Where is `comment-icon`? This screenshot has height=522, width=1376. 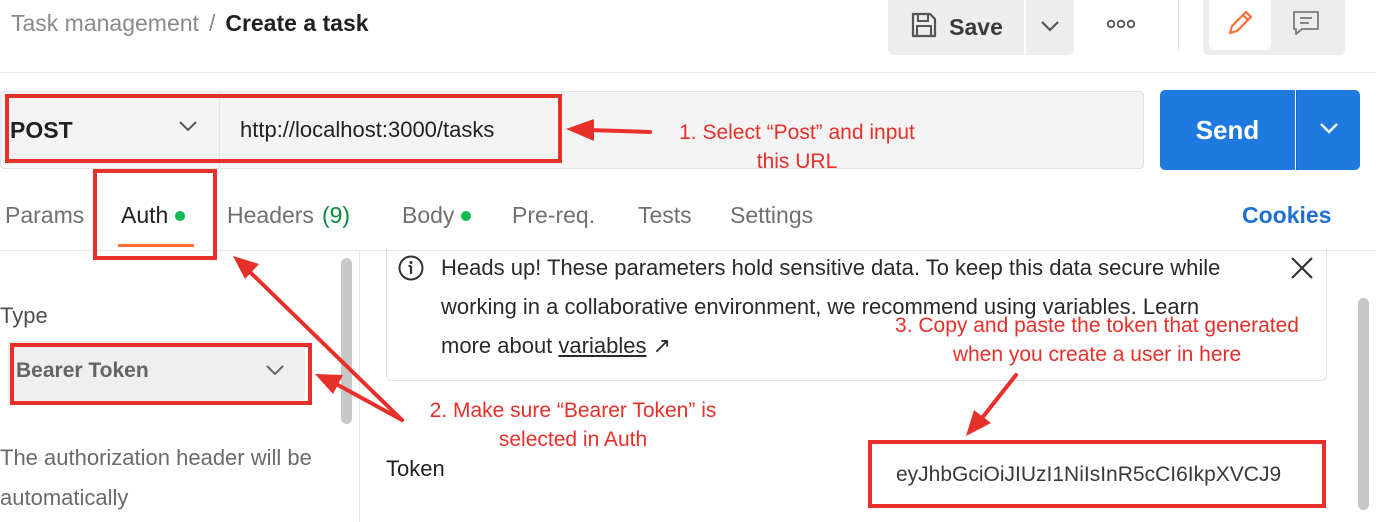 comment-icon is located at coordinates (1306, 25).